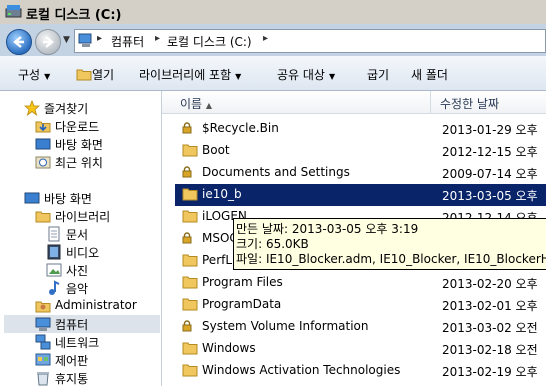 The height and width of the screenshot is (387, 546). I want to click on forward-button, so click(48, 42).